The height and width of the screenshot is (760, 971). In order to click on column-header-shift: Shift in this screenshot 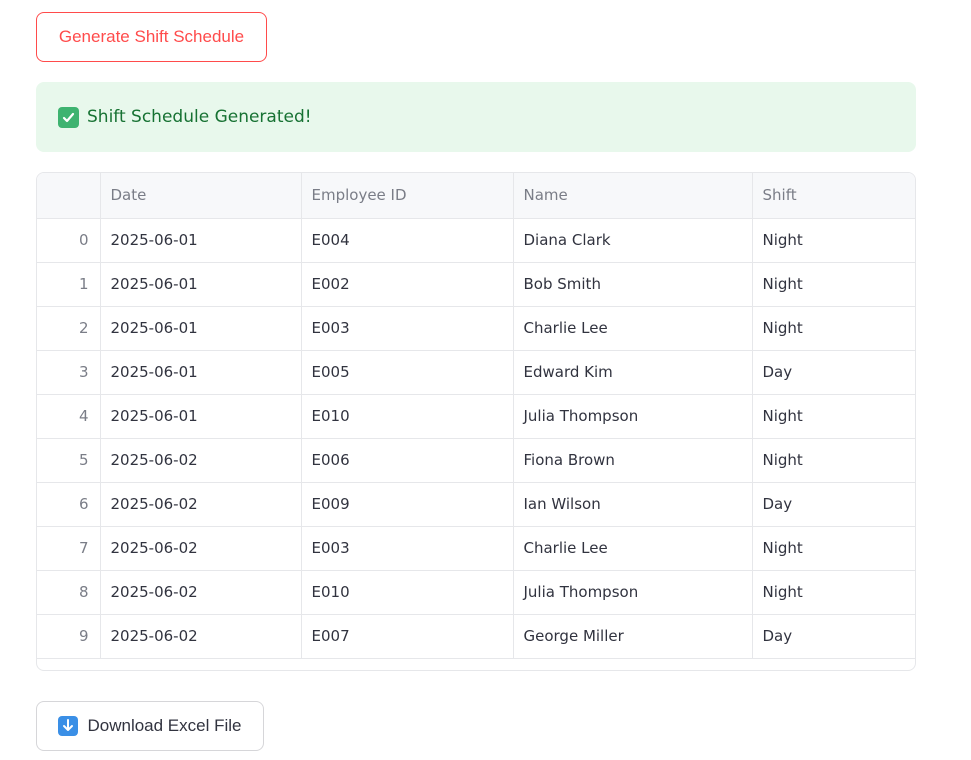, I will do `click(833, 196)`.